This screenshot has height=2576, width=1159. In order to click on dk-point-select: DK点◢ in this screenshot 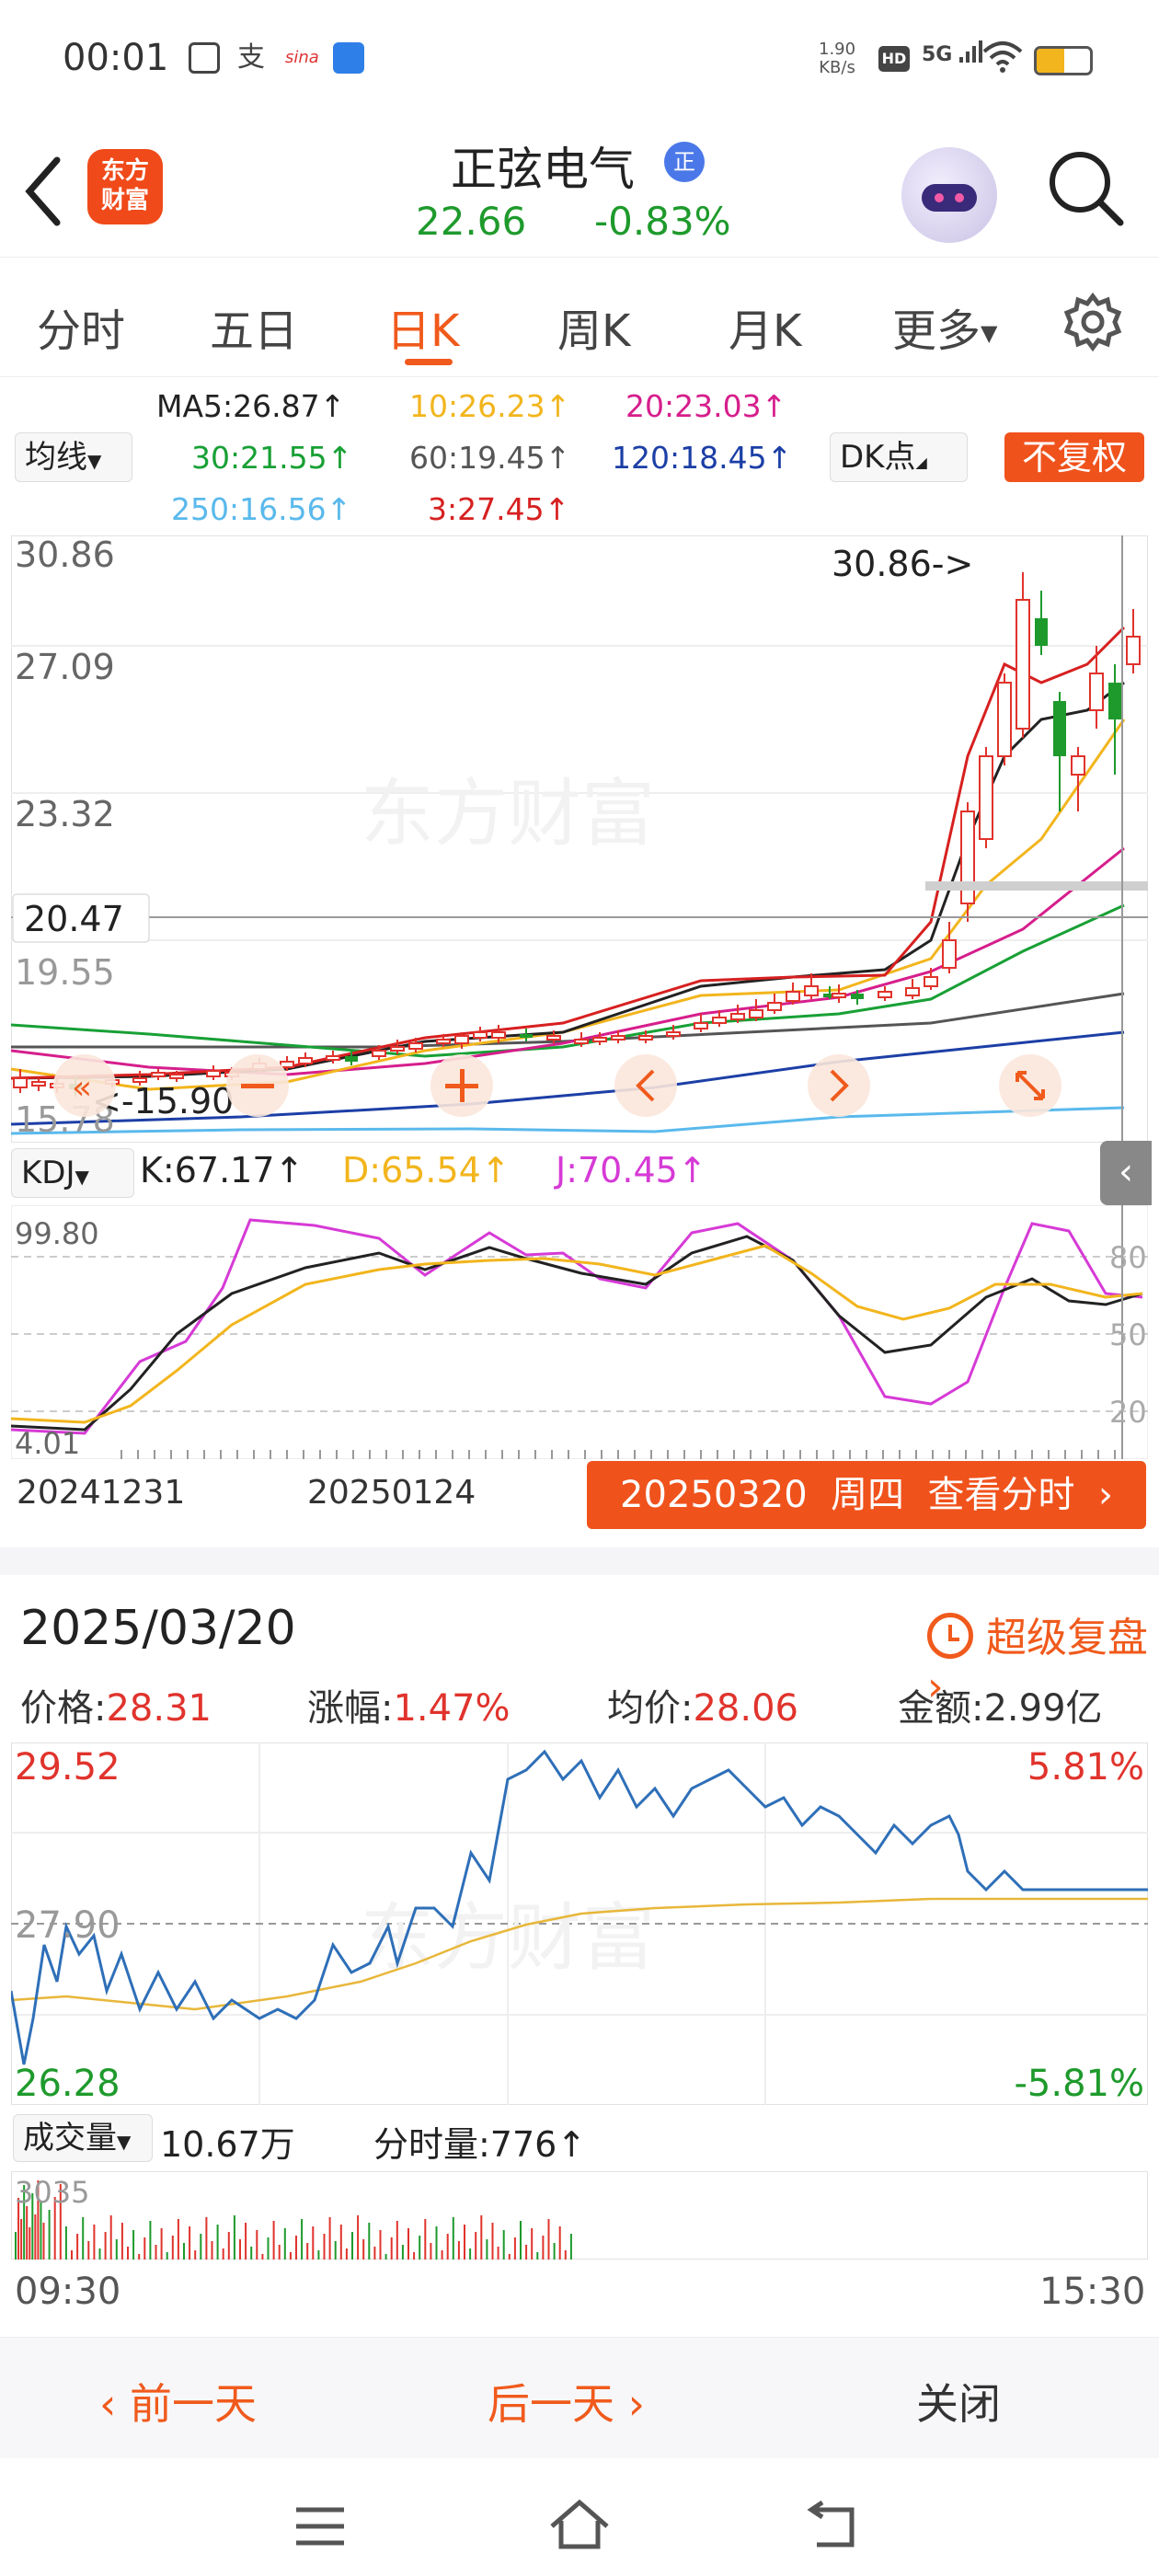, I will do `click(899, 457)`.